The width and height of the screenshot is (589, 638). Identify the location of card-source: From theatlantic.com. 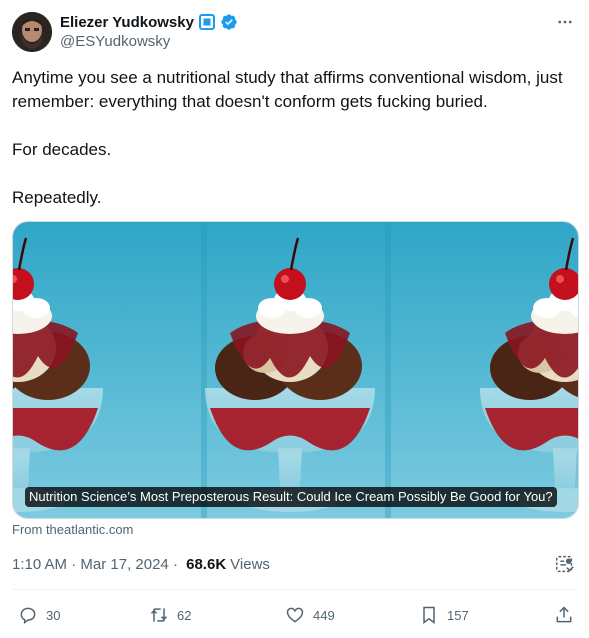
(72, 529).